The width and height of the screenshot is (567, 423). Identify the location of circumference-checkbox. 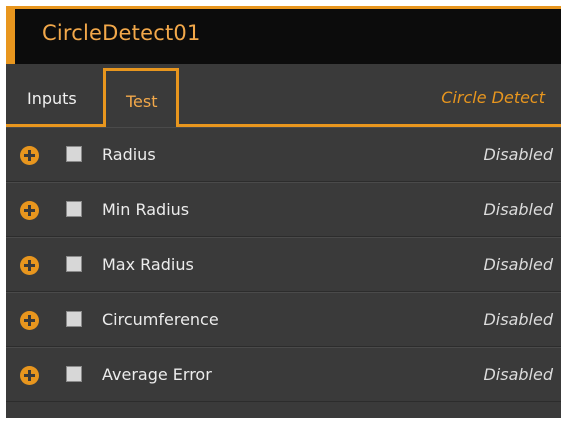
(74, 319).